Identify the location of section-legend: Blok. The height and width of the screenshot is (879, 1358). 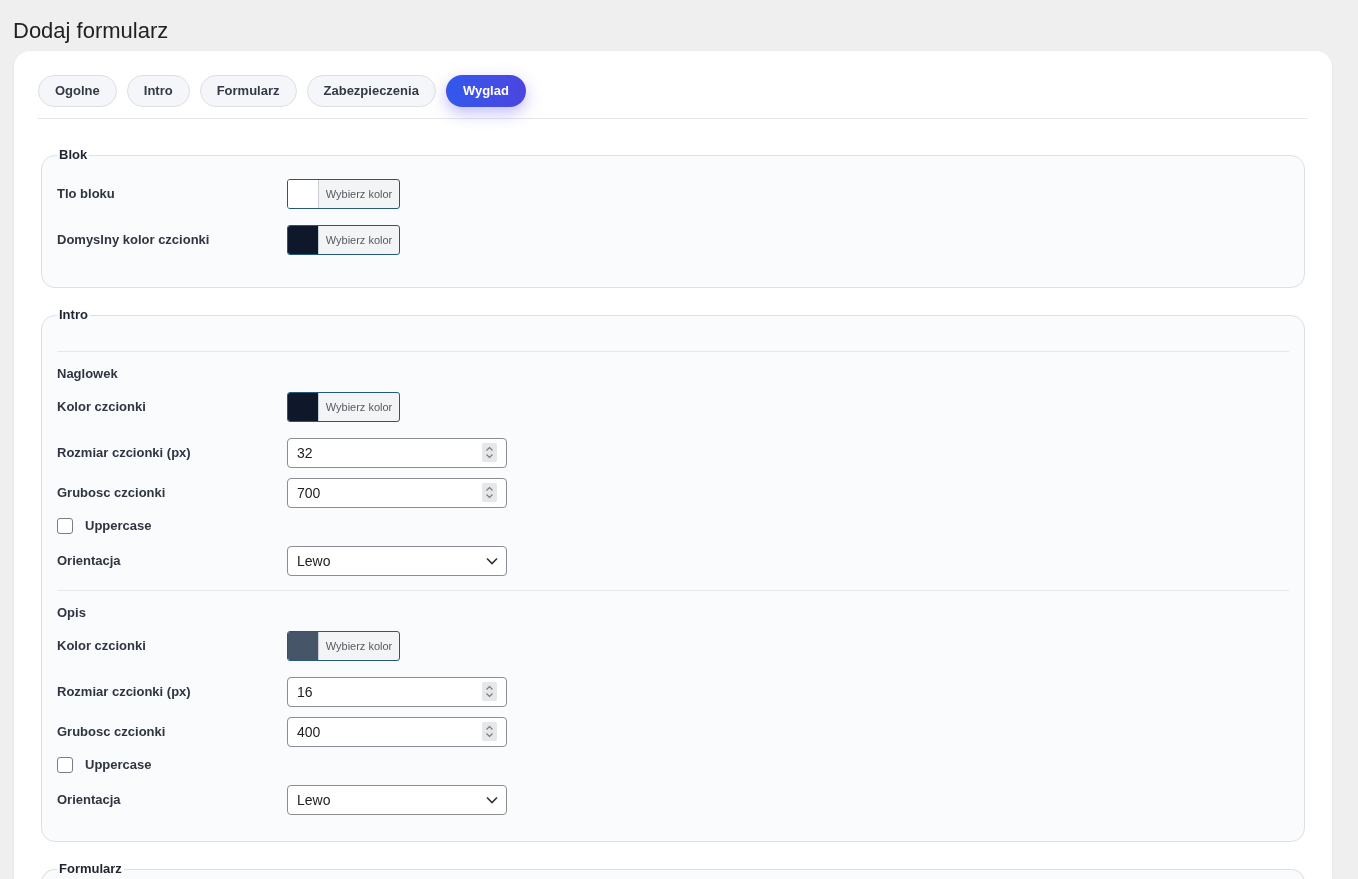
(73, 155).